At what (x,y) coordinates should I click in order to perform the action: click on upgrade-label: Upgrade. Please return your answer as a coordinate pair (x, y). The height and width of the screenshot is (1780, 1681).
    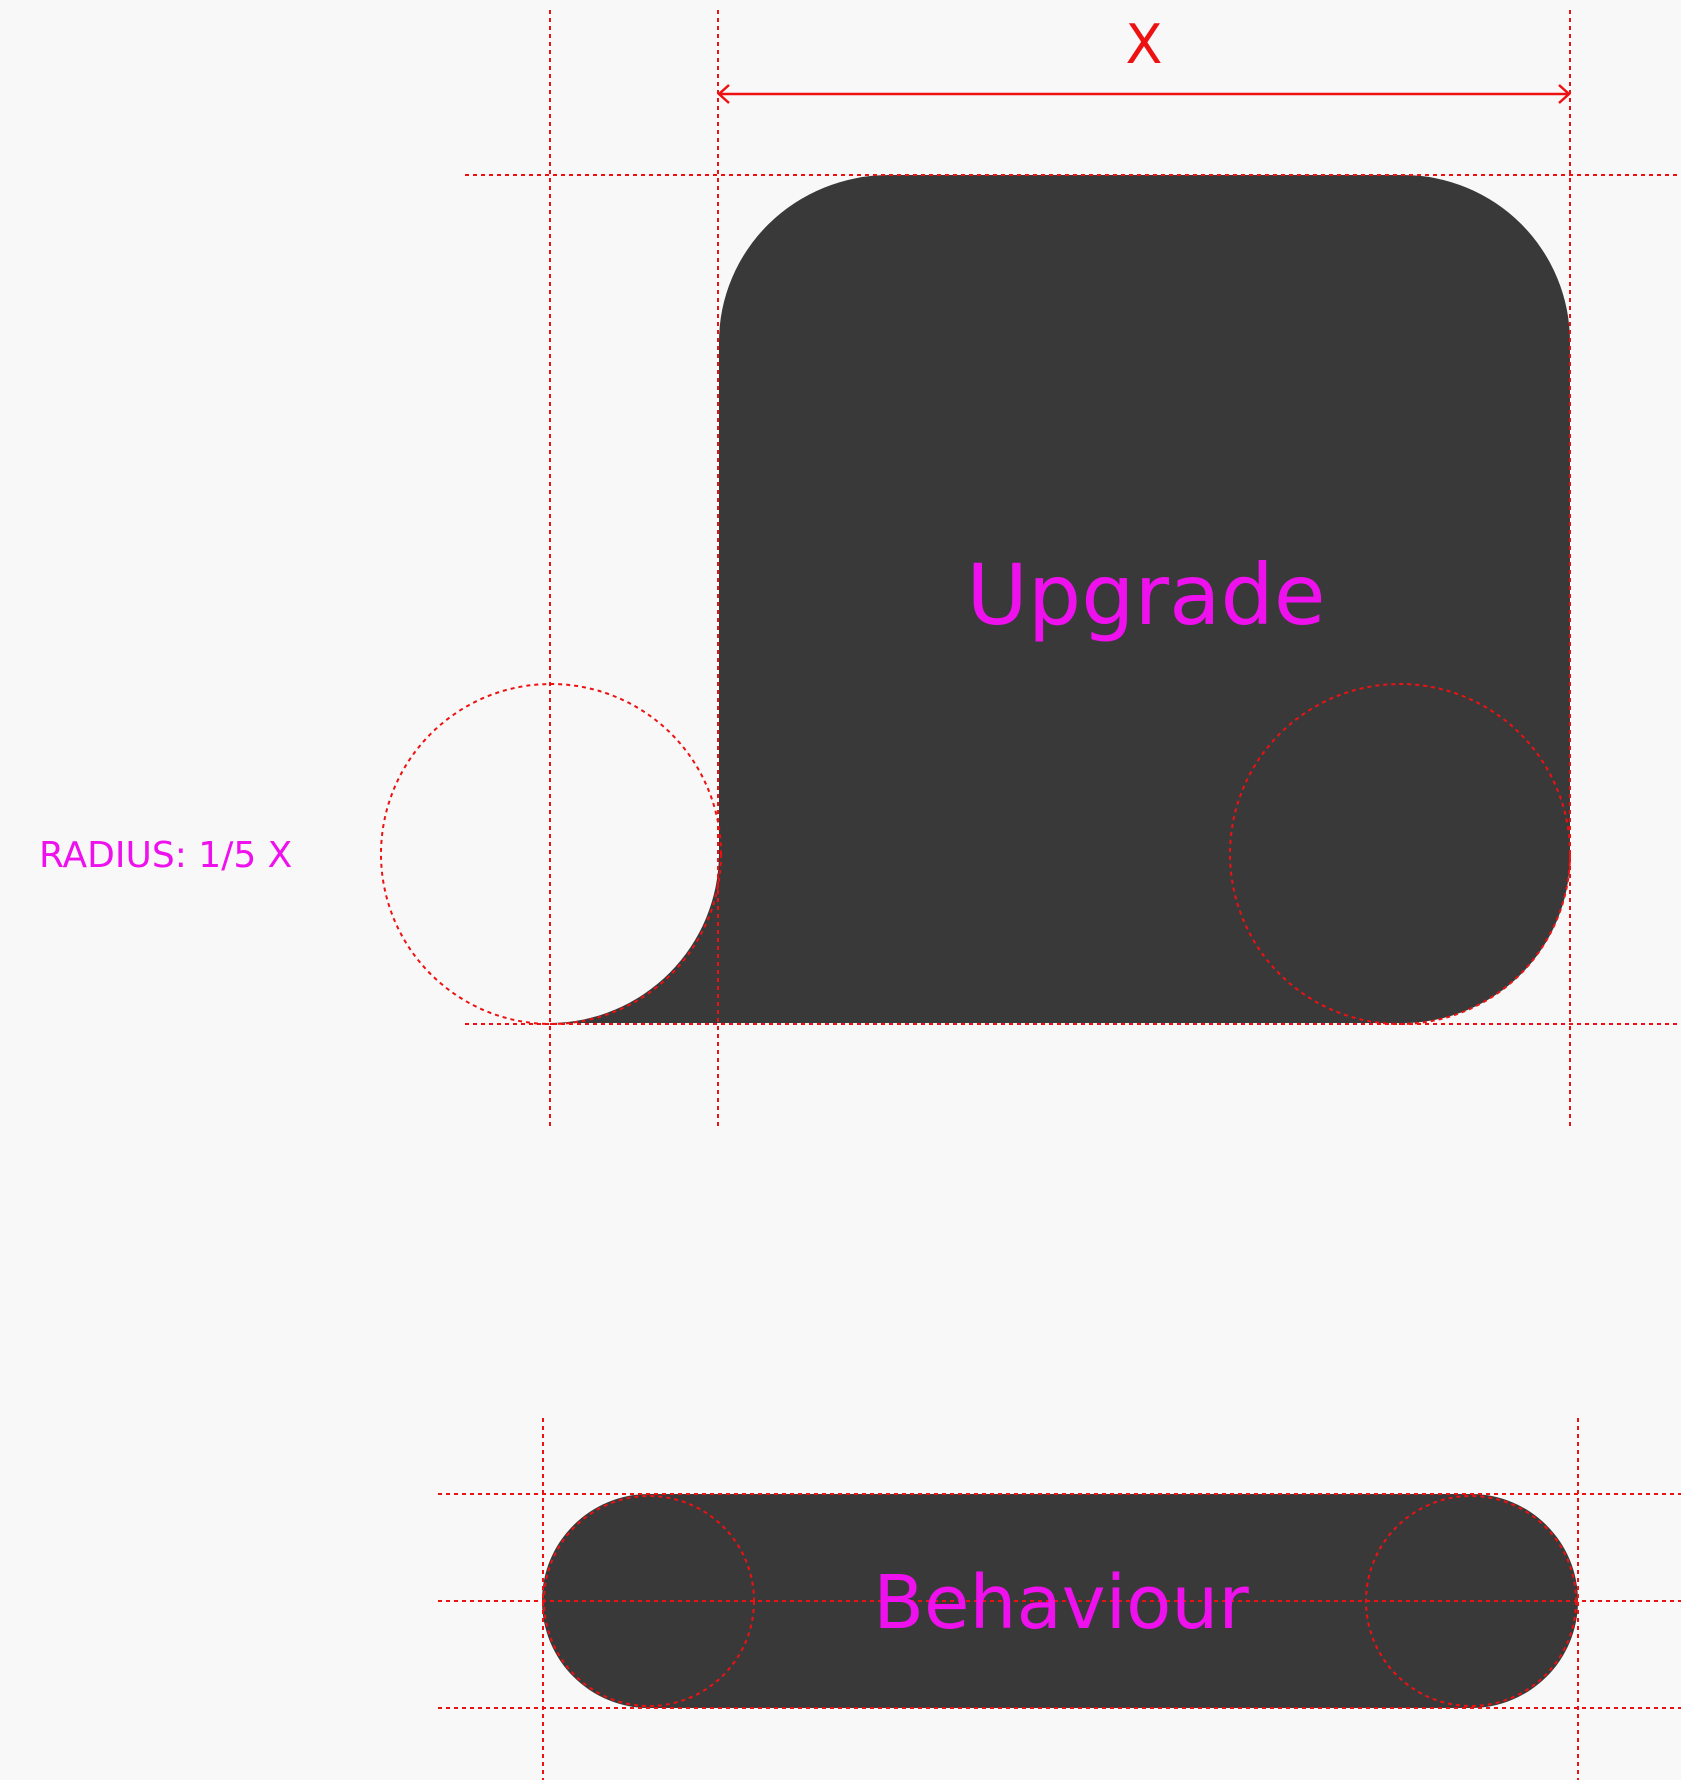
    Looking at the image, I should click on (1145, 595).